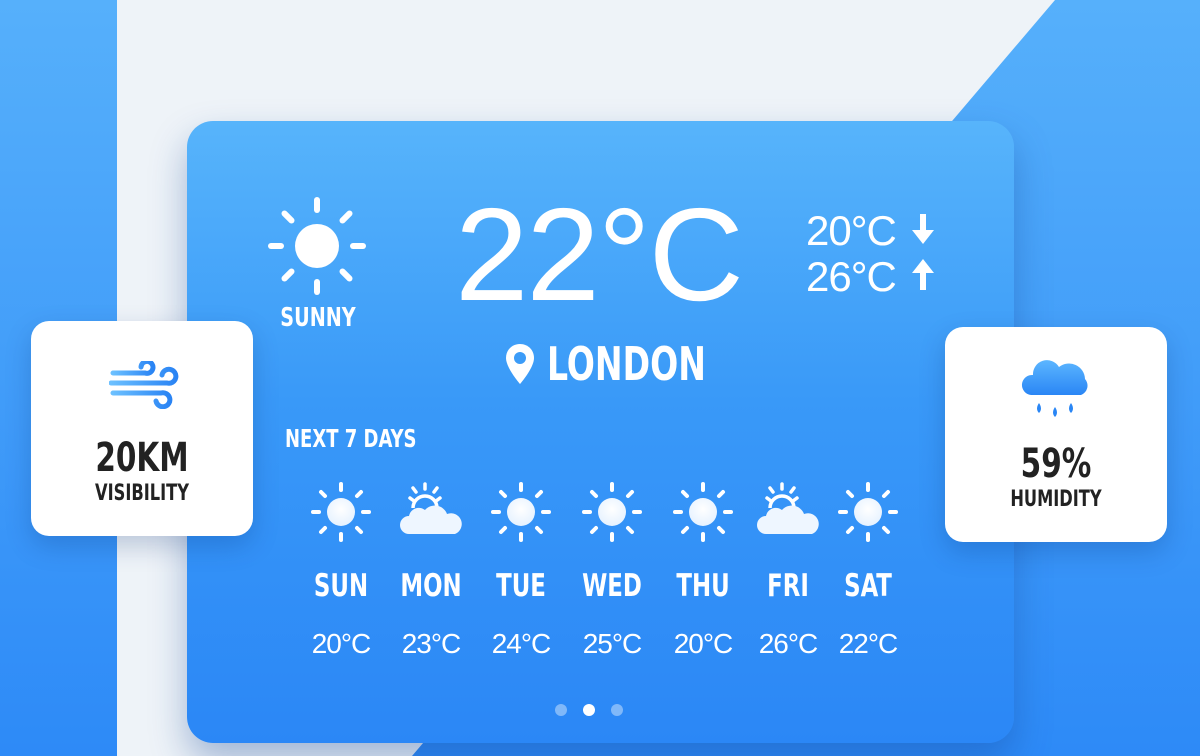  Describe the element at coordinates (341, 586) in the screenshot. I see `forecast-day-name: SUN` at that location.